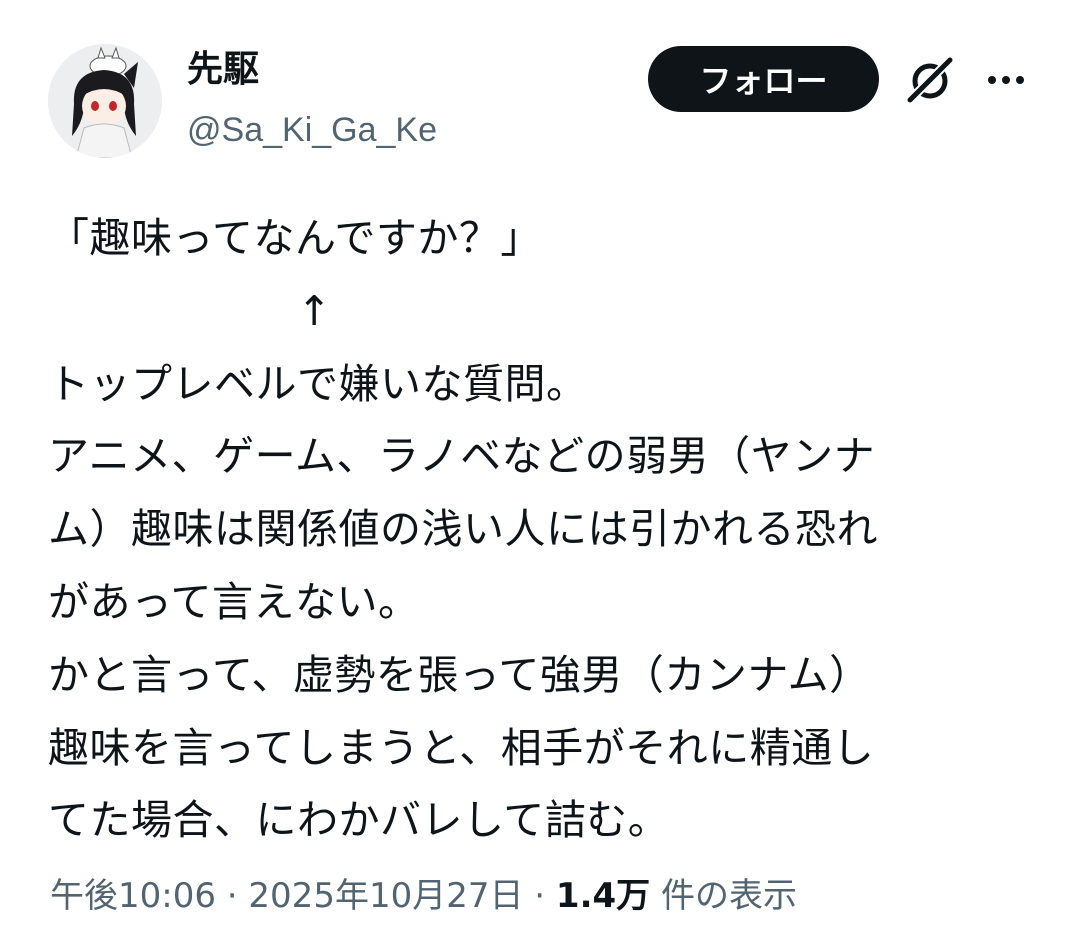 This screenshot has height=944, width=1079. I want to click on follow-button: フォロー, so click(763, 79).